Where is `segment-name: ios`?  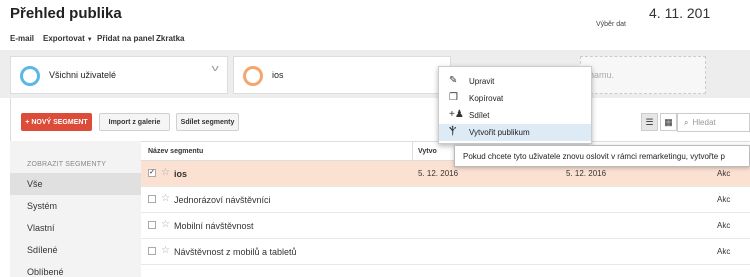
segment-name: ios is located at coordinates (180, 174).